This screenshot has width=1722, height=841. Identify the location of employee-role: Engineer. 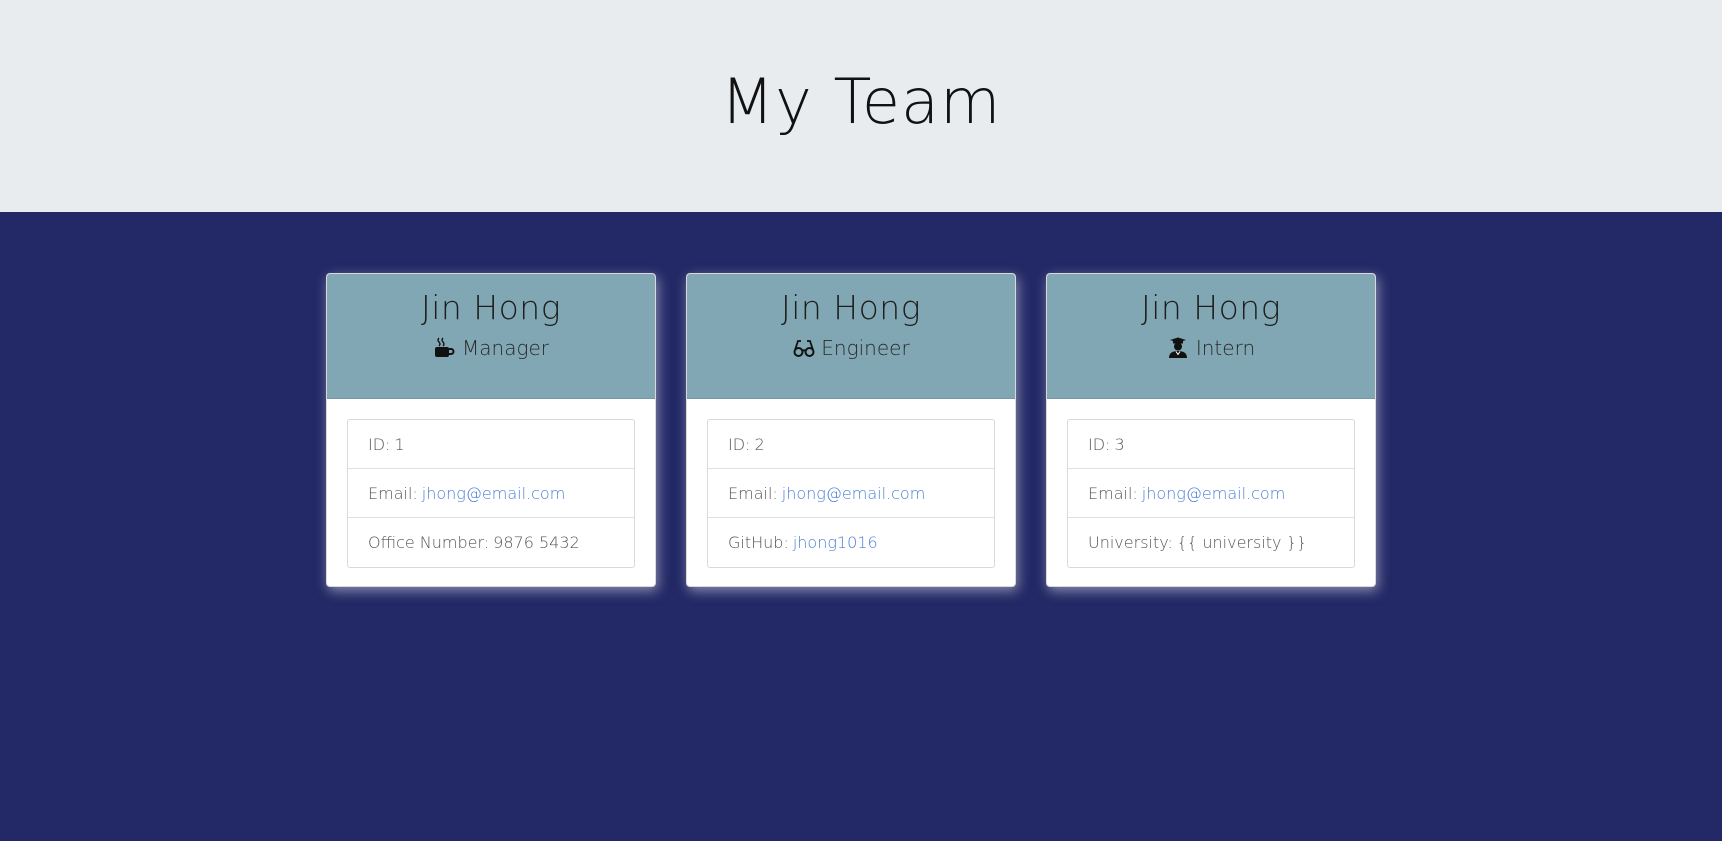
(851, 348).